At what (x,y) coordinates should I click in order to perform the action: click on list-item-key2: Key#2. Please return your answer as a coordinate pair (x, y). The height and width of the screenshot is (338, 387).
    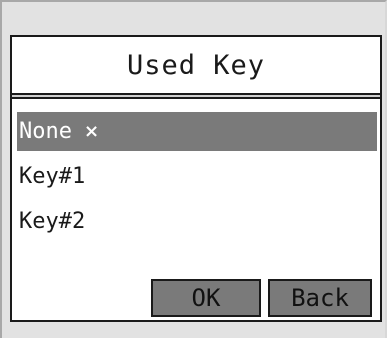
    Looking at the image, I should click on (197, 221).